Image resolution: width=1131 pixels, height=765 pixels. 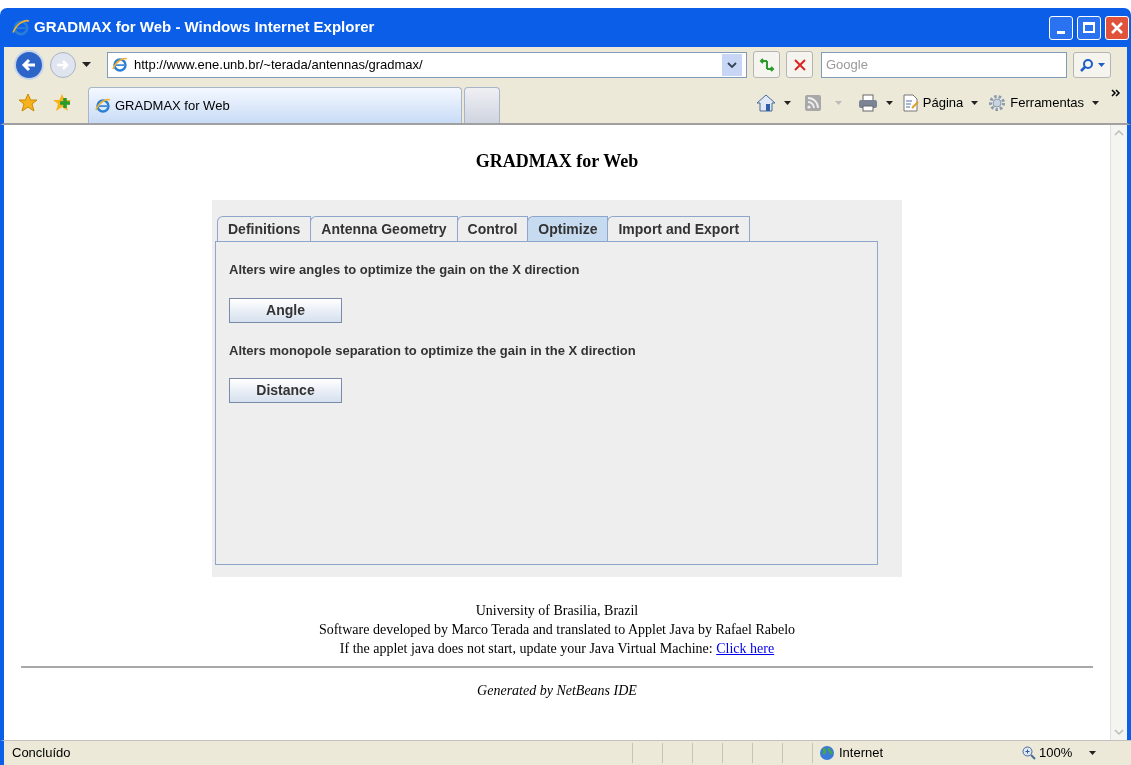 What do you see at coordinates (264, 228) in the screenshot?
I see `applet-tab: Definitions` at bounding box center [264, 228].